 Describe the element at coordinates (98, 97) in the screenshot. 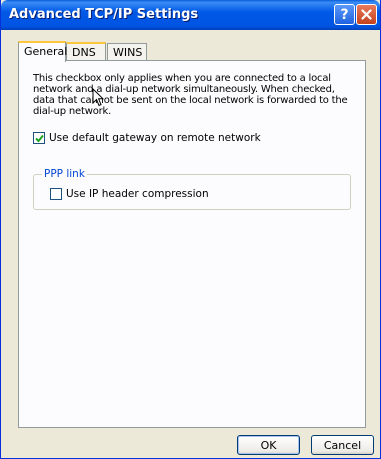

I see `mouse-pointer-icon` at that location.